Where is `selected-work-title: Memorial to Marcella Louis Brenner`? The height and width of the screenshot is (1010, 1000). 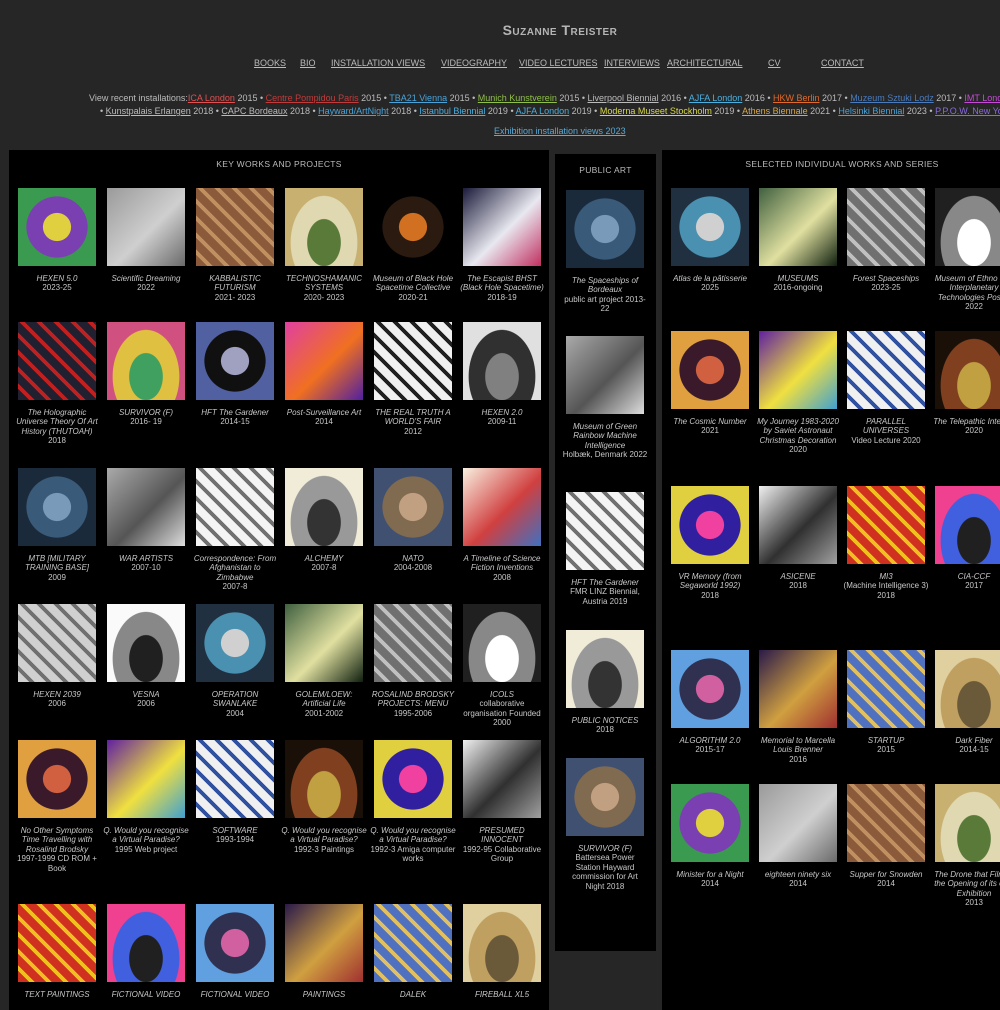 selected-work-title: Memorial to Marcella Louis Brenner is located at coordinates (798, 745).